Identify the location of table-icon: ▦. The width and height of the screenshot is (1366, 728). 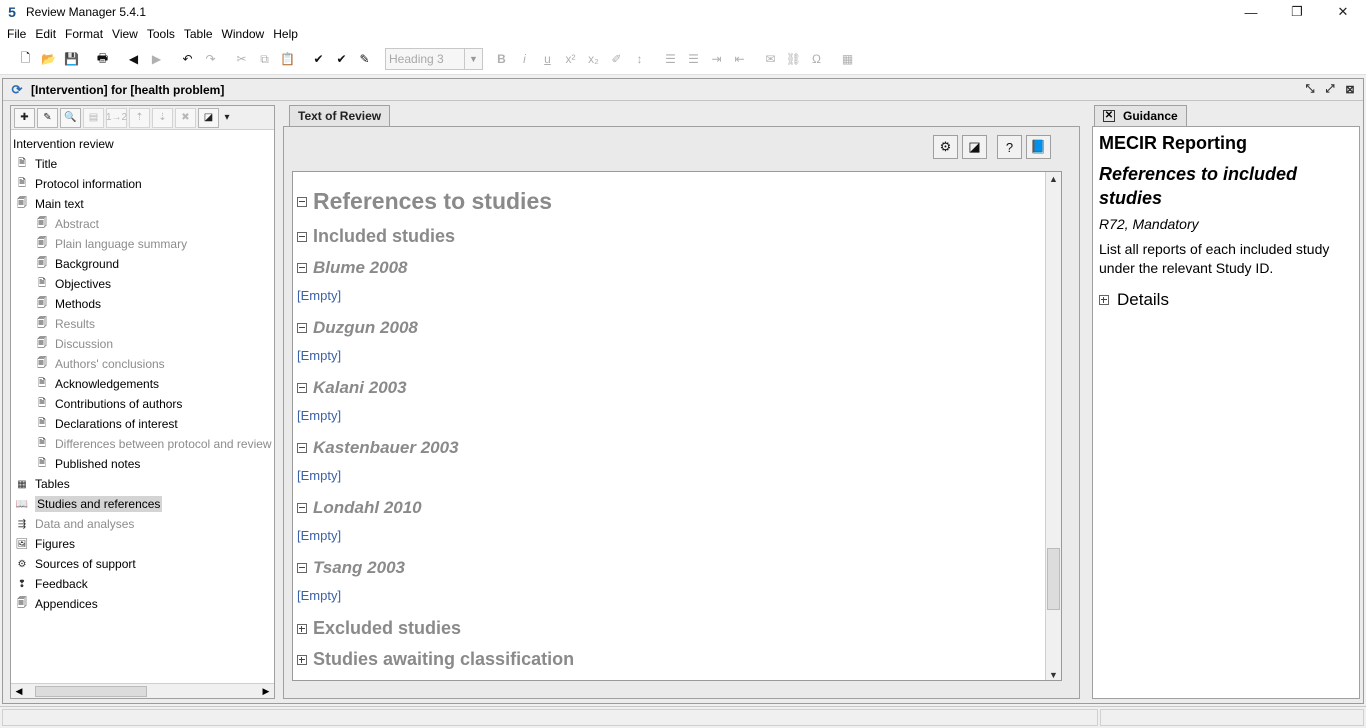
(847, 59).